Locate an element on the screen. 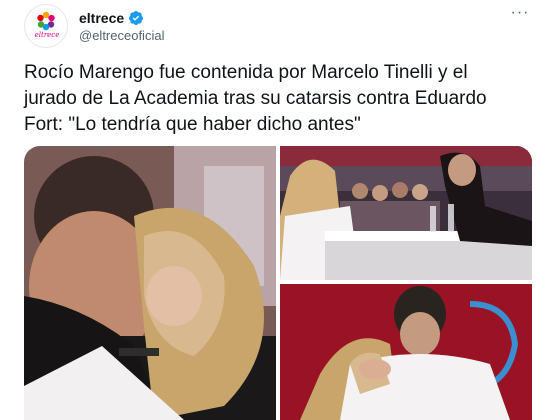 The image size is (545, 420). display-name: eltrece is located at coordinates (101, 18).